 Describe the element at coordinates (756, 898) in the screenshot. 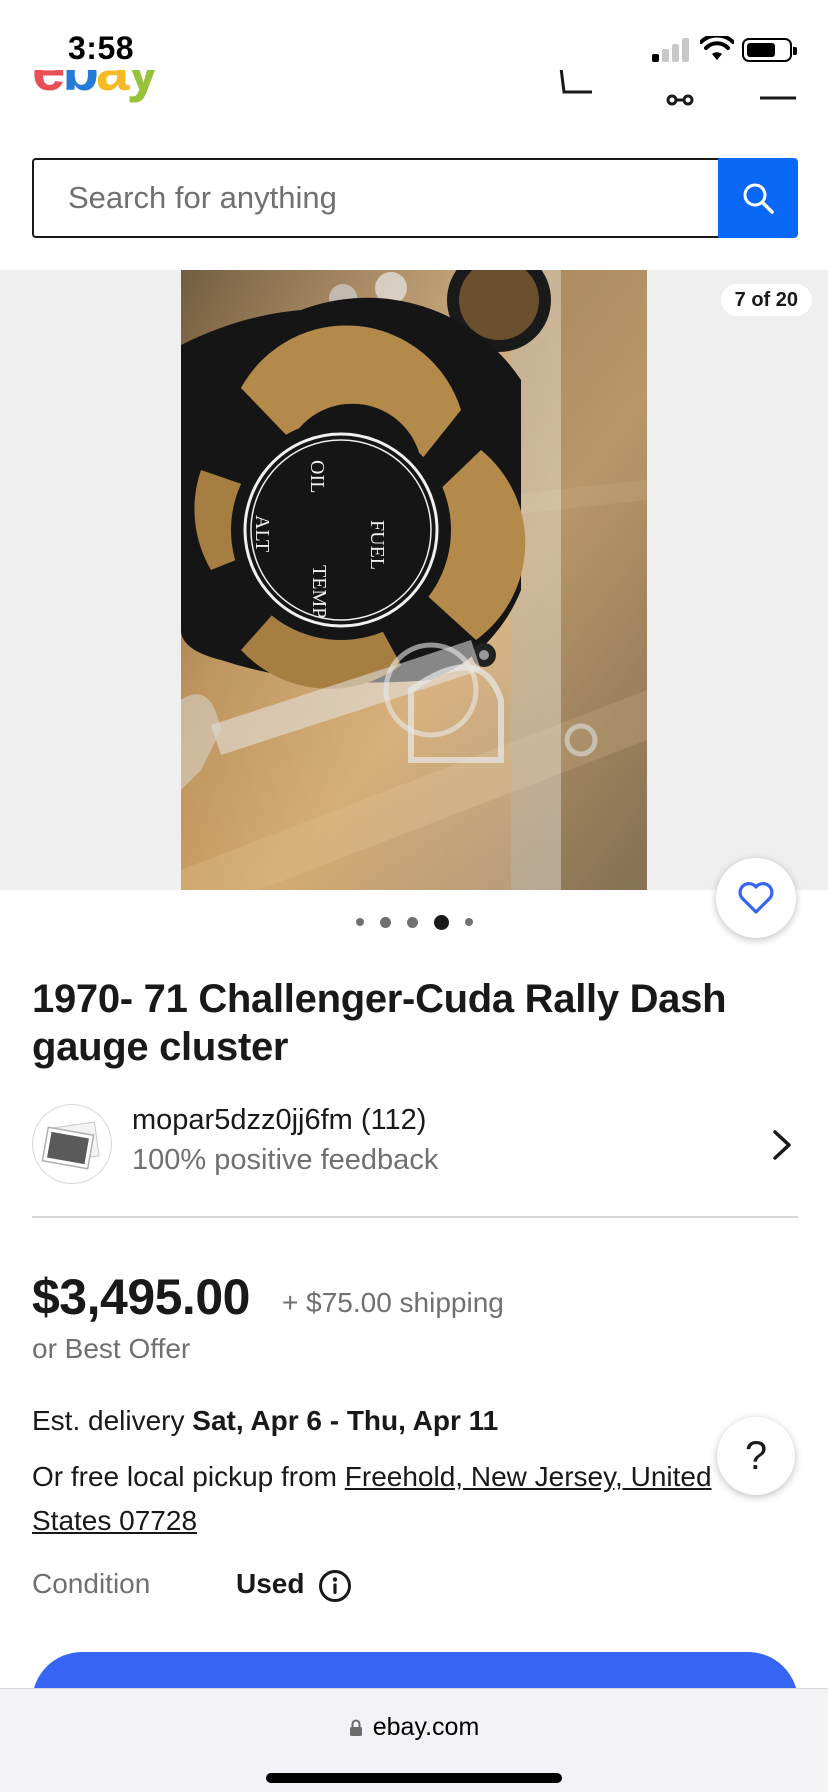

I see `heart-icon` at that location.